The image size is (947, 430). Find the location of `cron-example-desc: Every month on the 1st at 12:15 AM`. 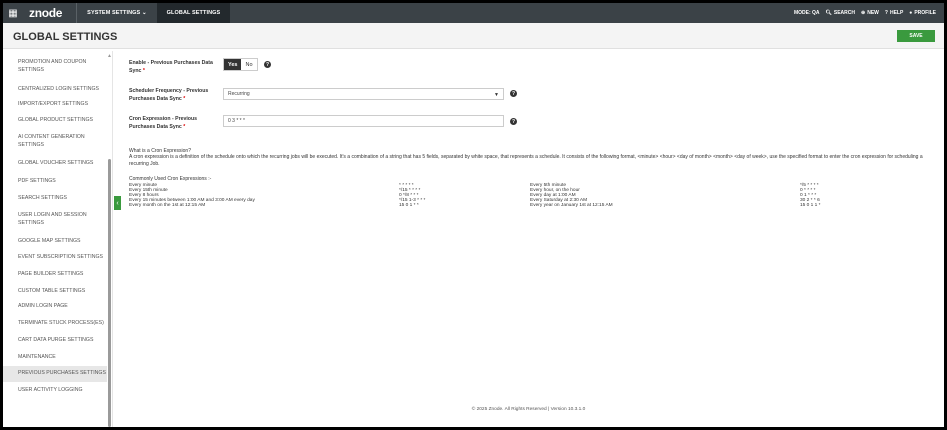

cron-example-desc: Every month on the 1st at 12:15 AM is located at coordinates (167, 205).